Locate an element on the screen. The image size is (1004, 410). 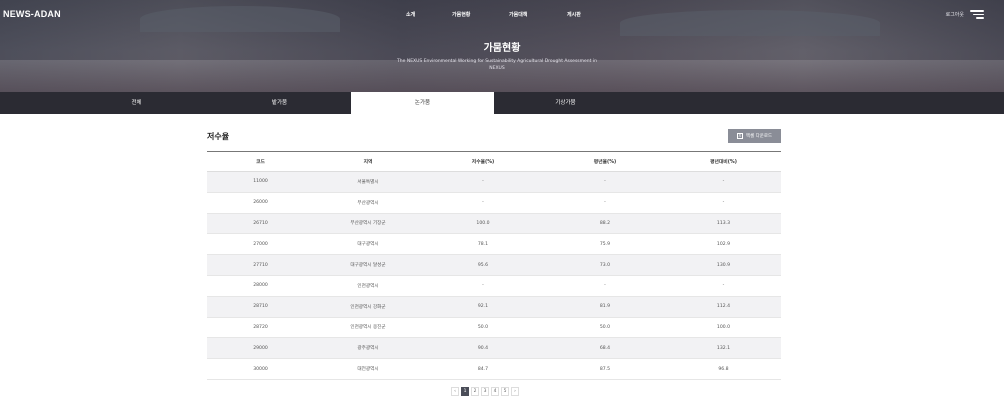
page-button: 3 is located at coordinates (485, 391).